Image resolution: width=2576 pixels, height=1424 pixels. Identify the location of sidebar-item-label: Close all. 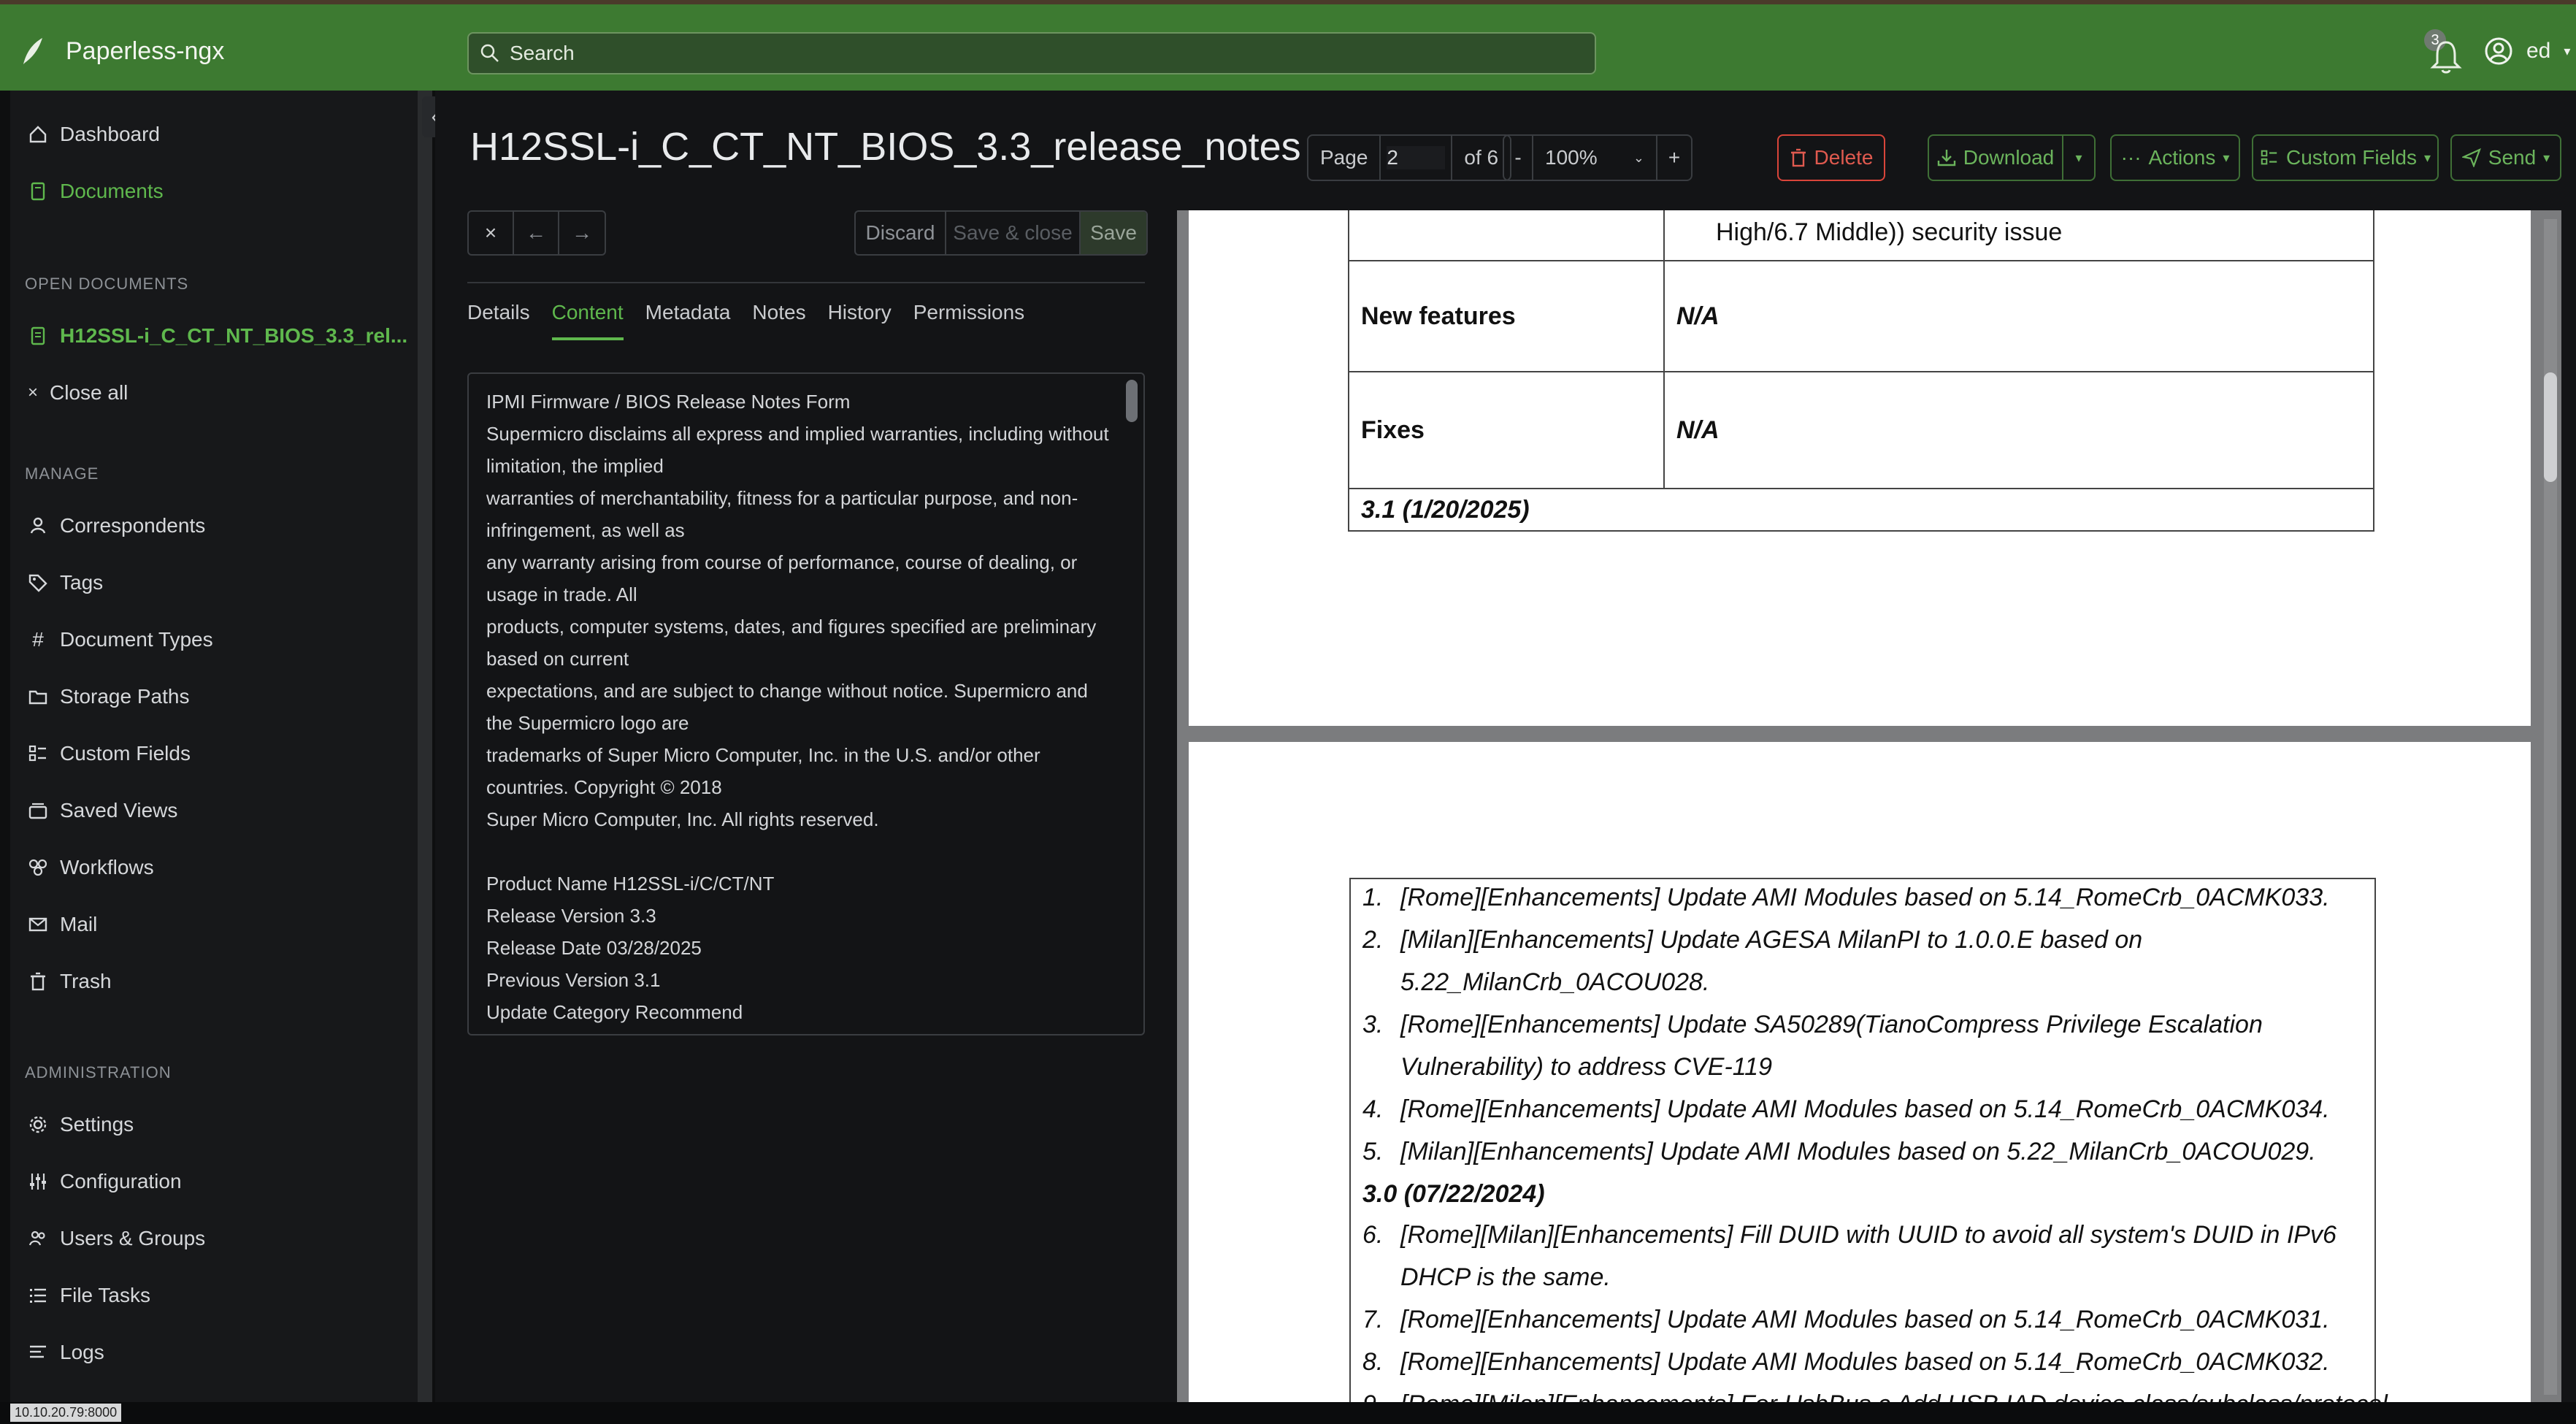
(89, 392).